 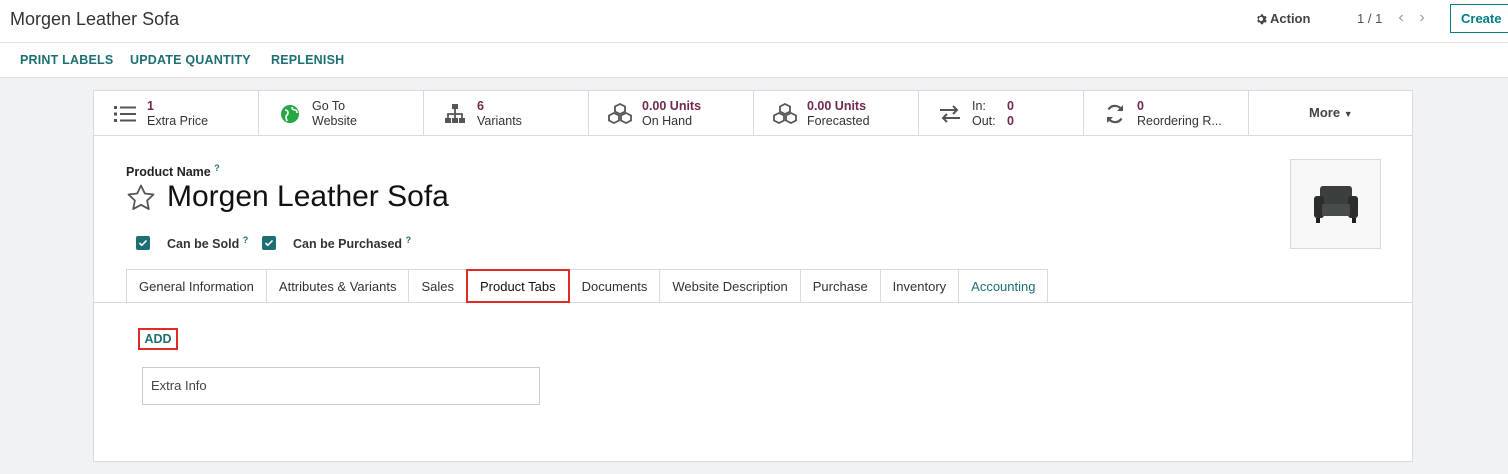 What do you see at coordinates (178, 121) in the screenshot?
I see `extra-price-label: Extra Price` at bounding box center [178, 121].